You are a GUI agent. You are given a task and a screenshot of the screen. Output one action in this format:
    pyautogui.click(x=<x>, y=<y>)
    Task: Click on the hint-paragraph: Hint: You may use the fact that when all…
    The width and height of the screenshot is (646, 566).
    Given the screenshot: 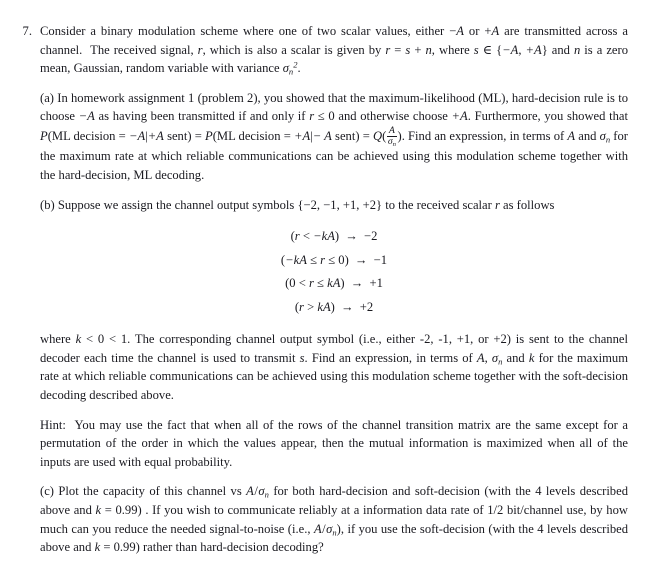 What is the action you would take?
    pyautogui.click(x=334, y=443)
    